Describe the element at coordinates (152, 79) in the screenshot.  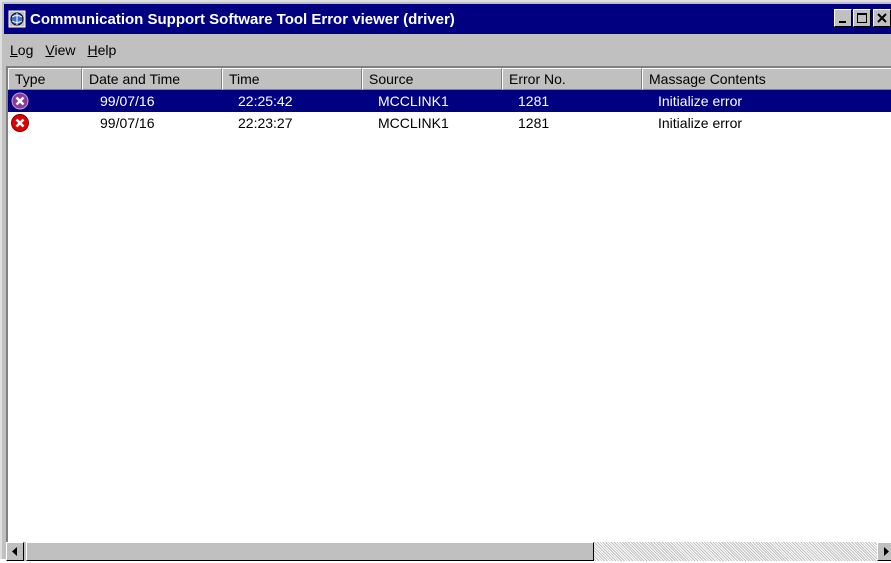
I see `column-header-date-and-time: Date and Time` at that location.